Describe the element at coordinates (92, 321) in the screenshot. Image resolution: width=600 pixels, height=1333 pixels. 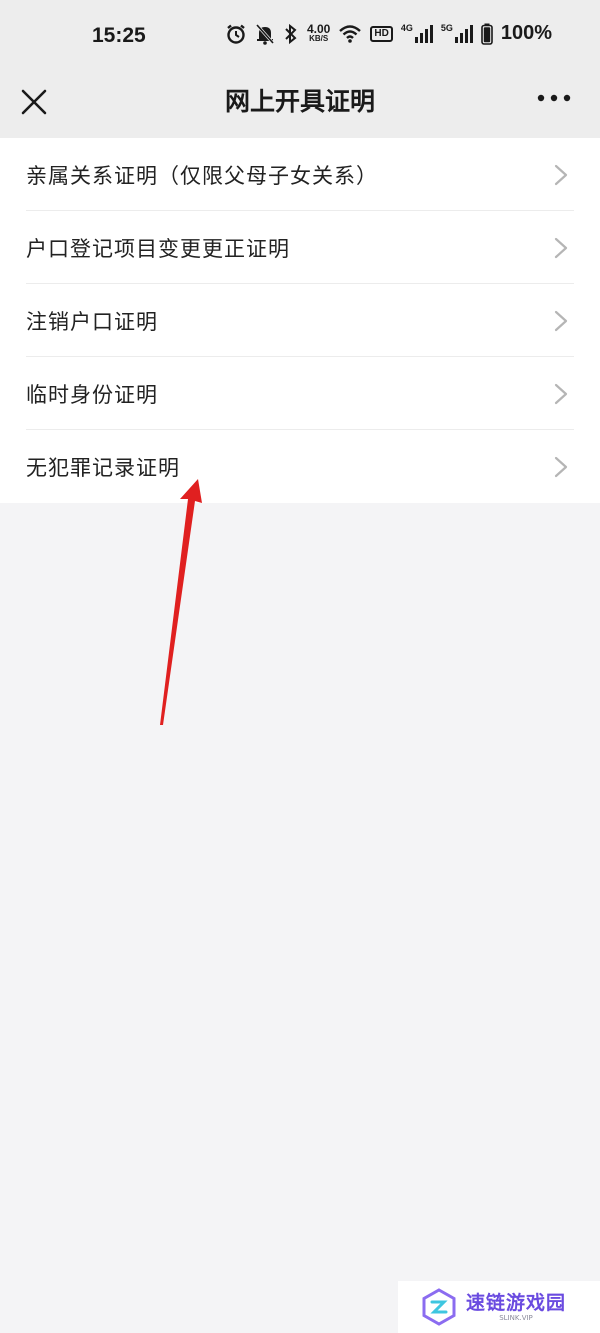
I see `list-item-label: 注销户口证明` at that location.